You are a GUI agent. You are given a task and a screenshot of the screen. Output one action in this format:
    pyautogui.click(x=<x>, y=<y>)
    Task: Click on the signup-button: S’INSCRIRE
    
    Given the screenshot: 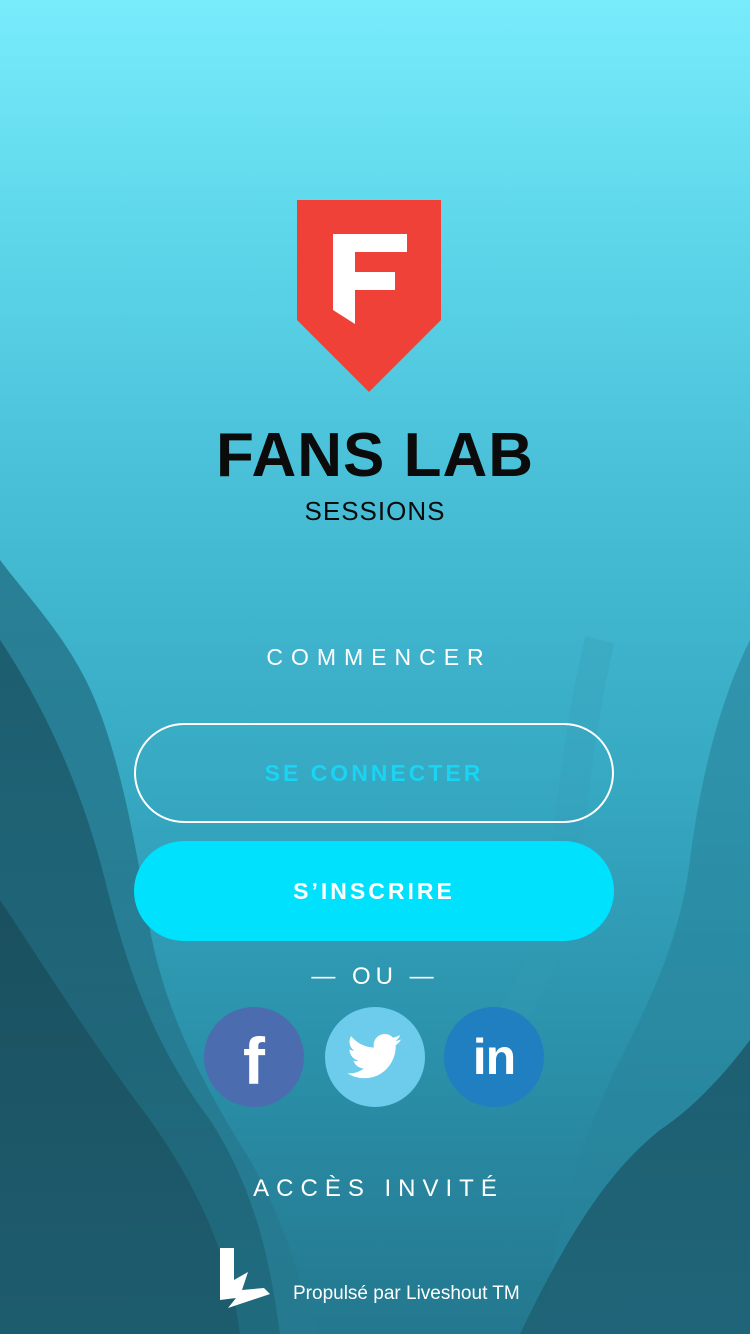 What is the action you would take?
    pyautogui.click(x=374, y=891)
    